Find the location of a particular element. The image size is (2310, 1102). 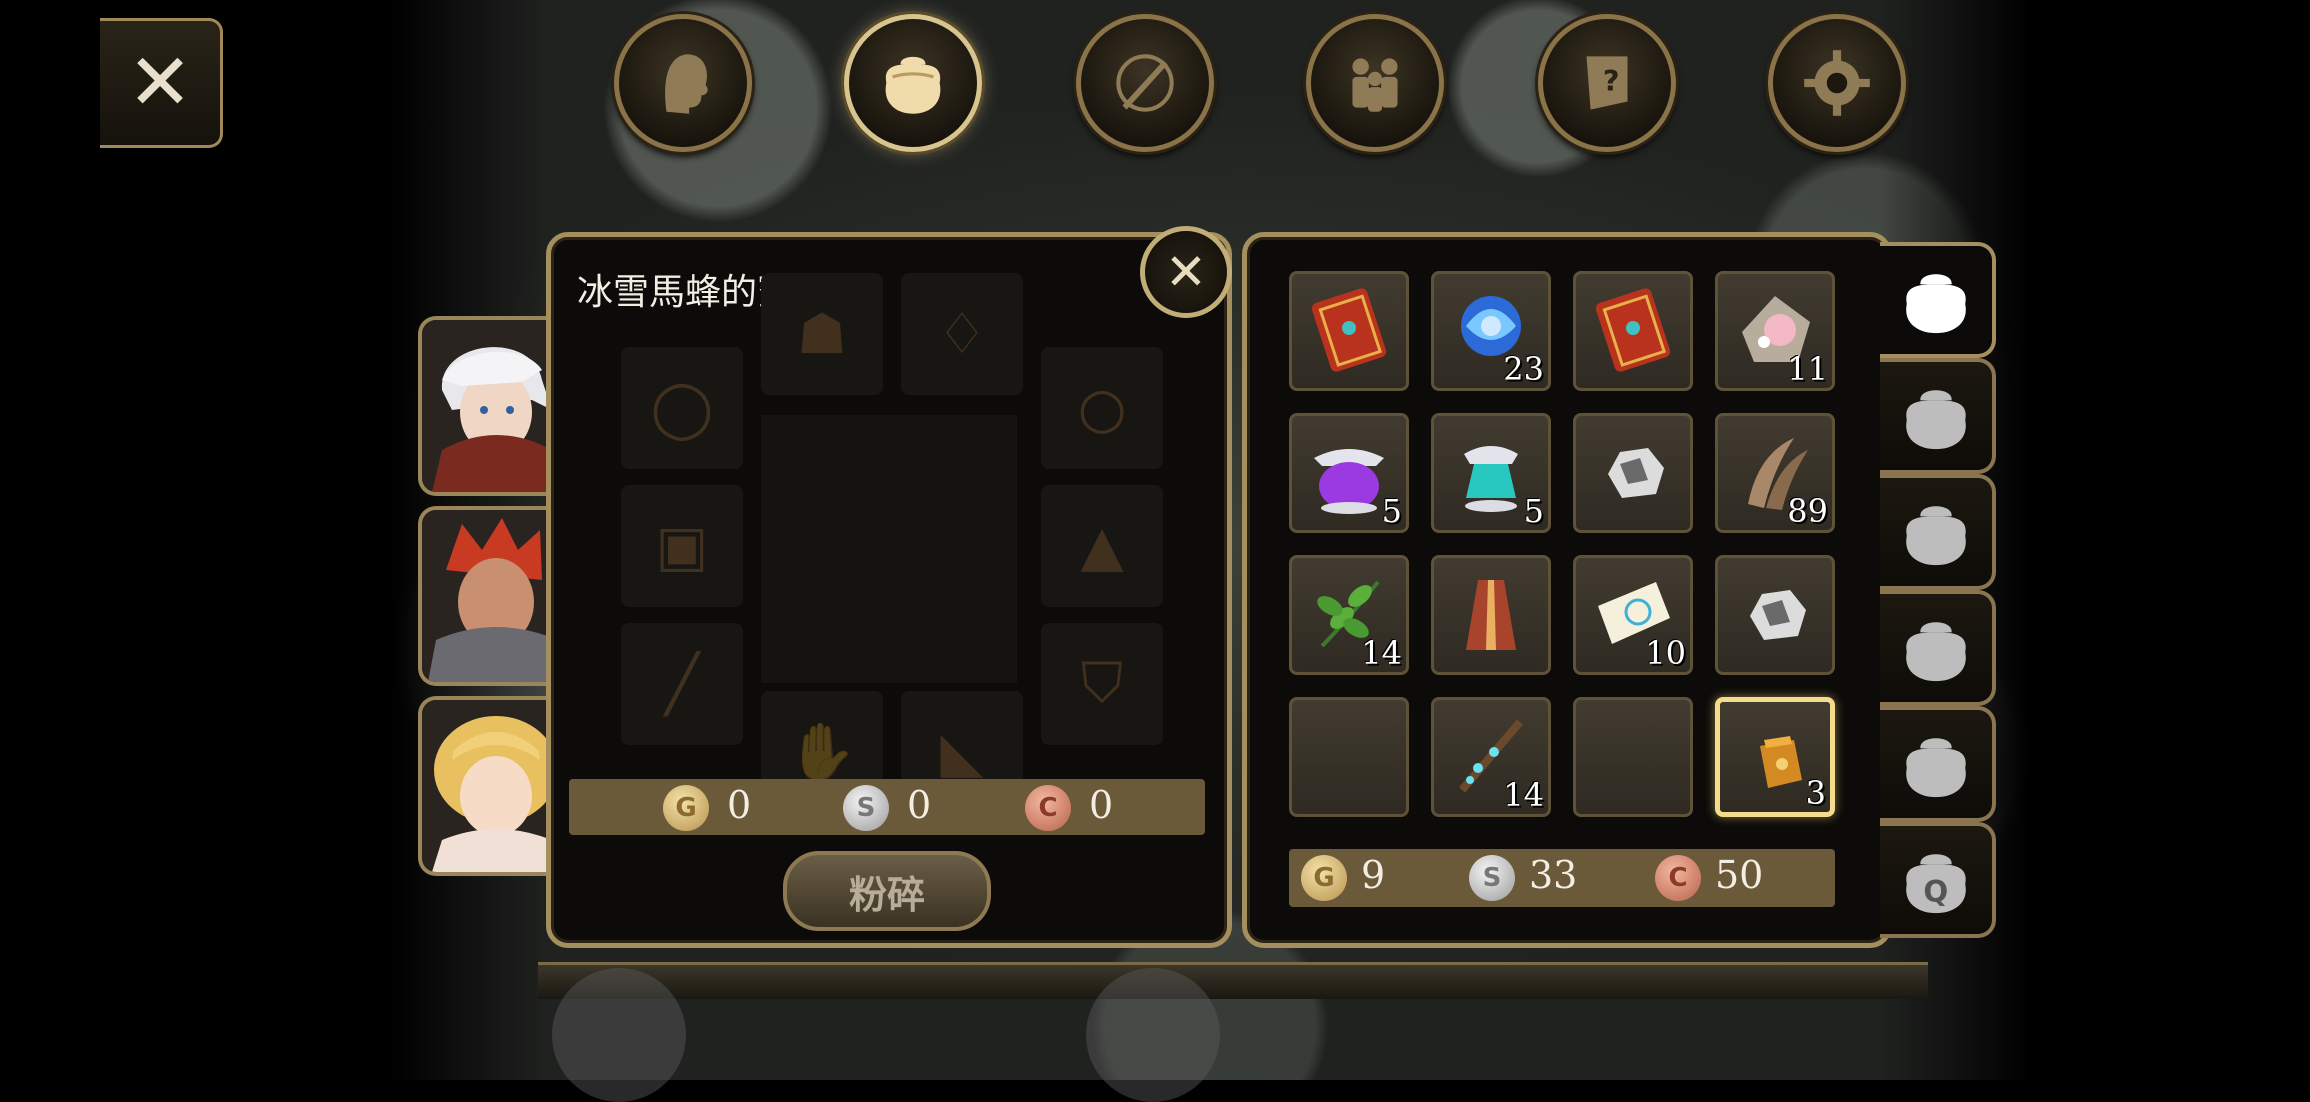

settings-menu-button is located at coordinates (1837, 83).